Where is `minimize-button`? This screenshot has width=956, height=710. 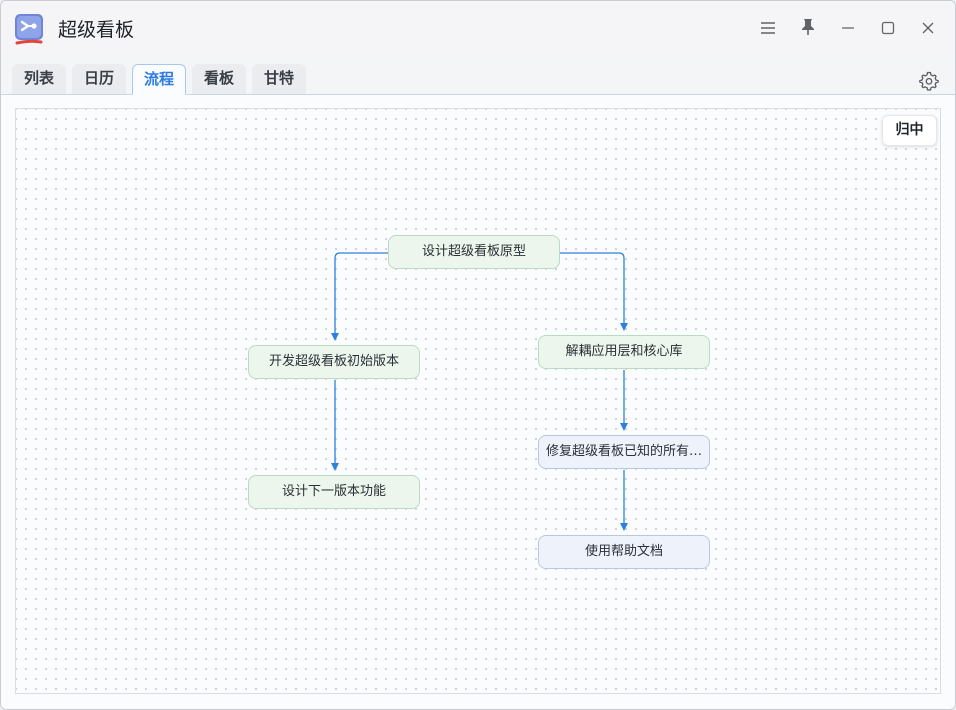
minimize-button is located at coordinates (848, 29).